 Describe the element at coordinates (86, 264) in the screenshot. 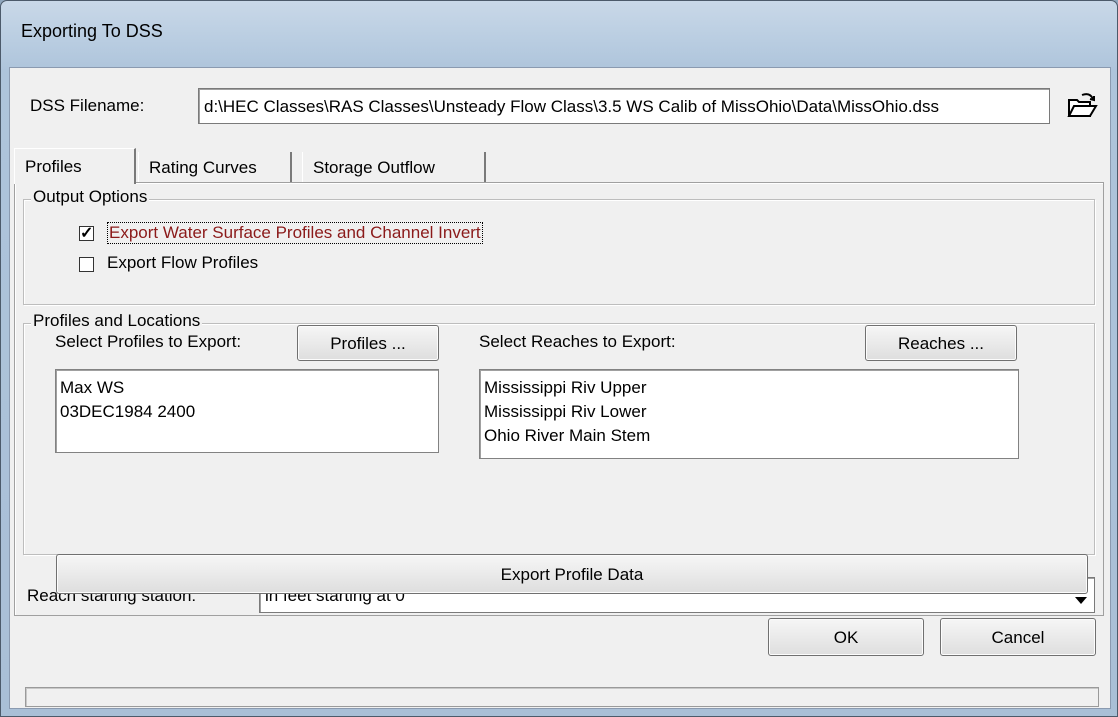

I see `flow-checkbox` at that location.